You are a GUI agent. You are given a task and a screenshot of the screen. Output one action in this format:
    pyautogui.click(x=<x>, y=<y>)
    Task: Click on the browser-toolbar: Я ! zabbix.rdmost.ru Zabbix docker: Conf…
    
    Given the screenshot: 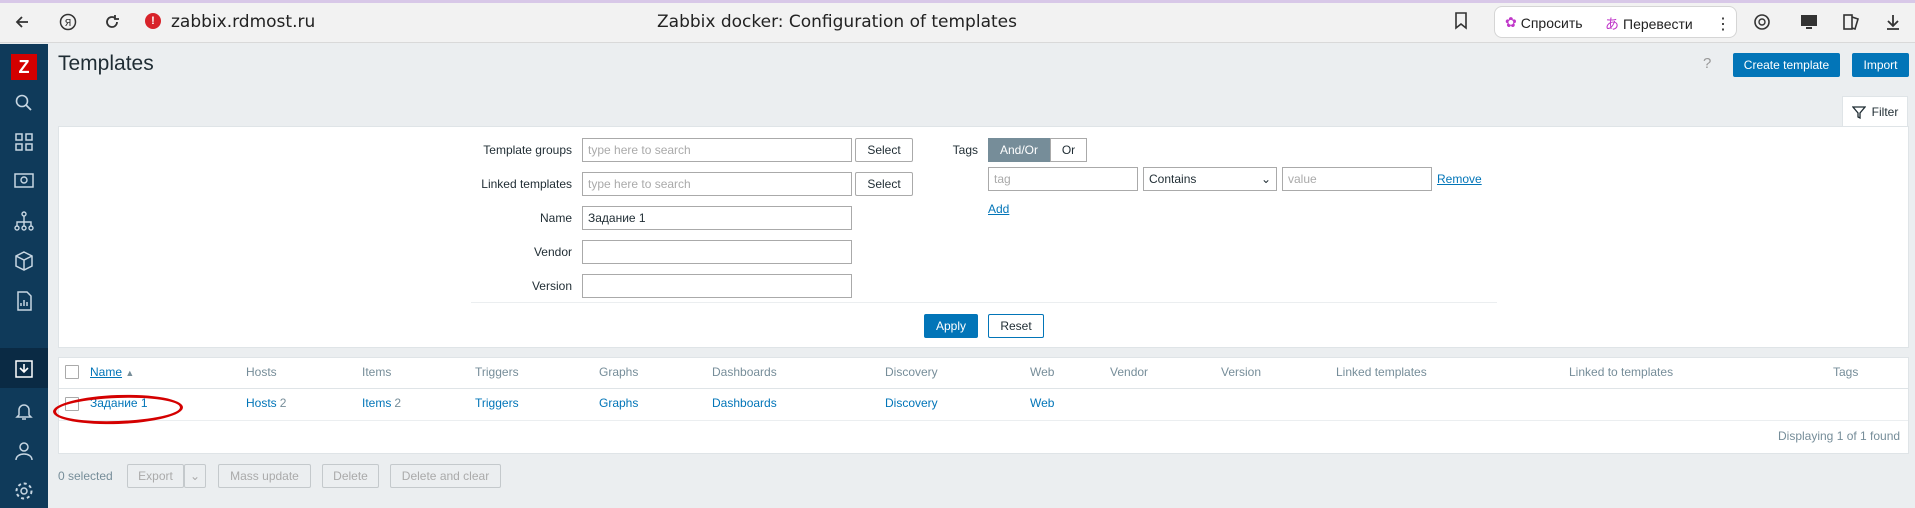 What is the action you would take?
    pyautogui.click(x=957, y=21)
    